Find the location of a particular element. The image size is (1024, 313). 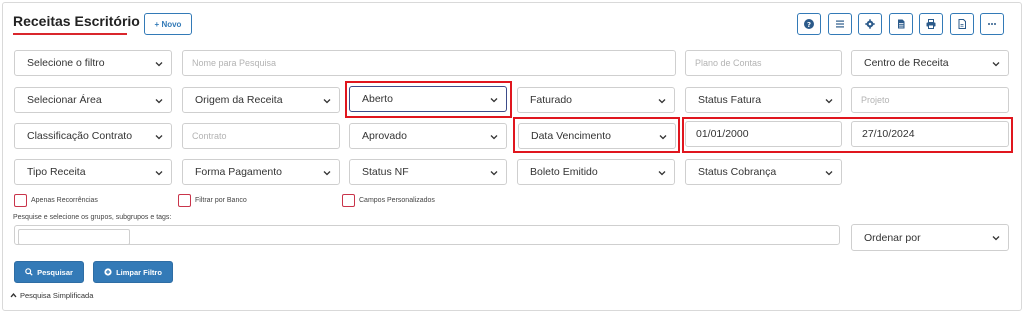

revenue-center-select: Centro de Receita is located at coordinates (930, 63).